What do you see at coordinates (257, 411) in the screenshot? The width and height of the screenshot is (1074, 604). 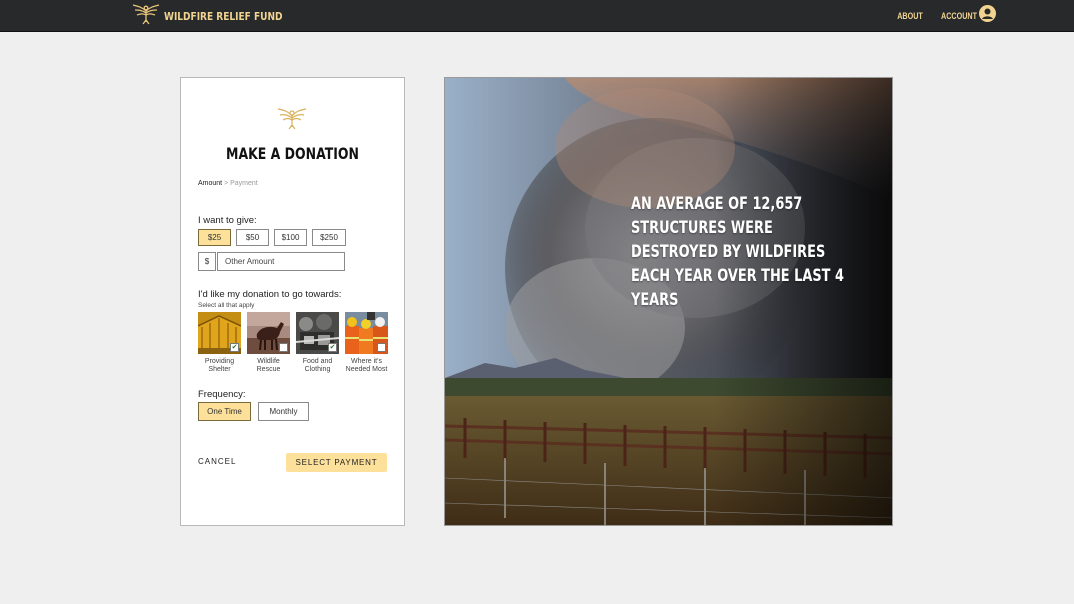 I see `frequency-options: One Time Monthly` at bounding box center [257, 411].